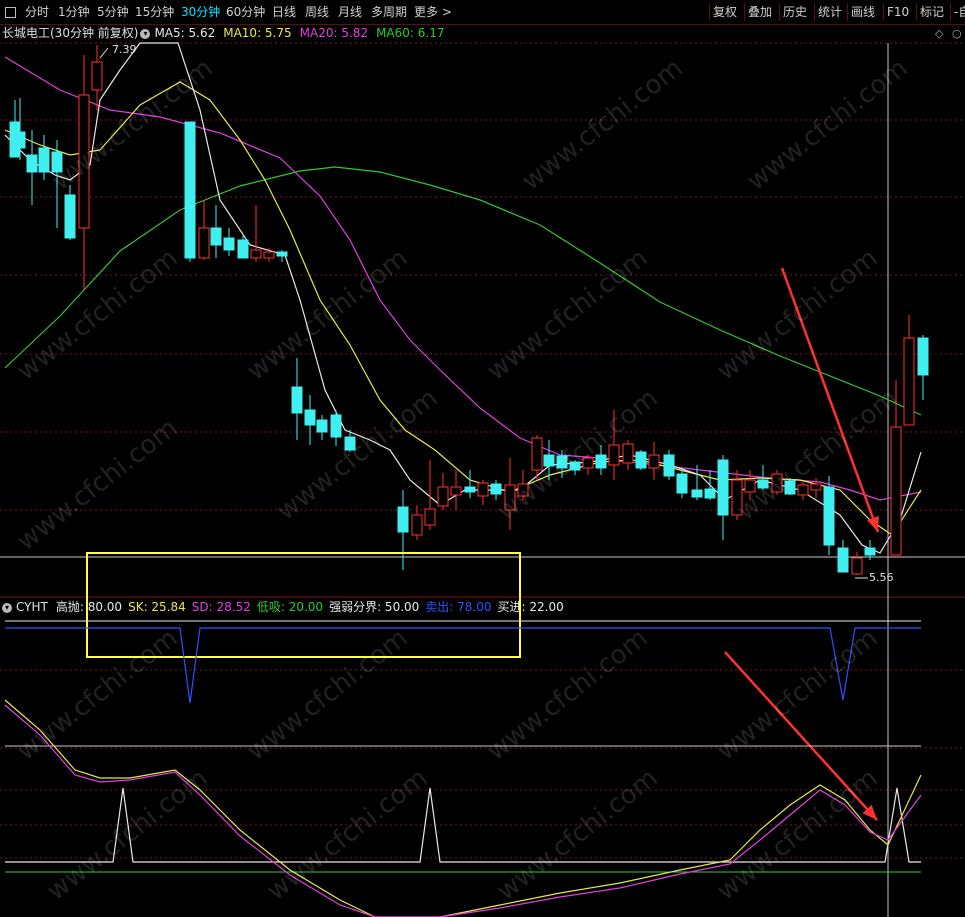 The width and height of the screenshot is (965, 917). I want to click on highlight-box, so click(303, 605).